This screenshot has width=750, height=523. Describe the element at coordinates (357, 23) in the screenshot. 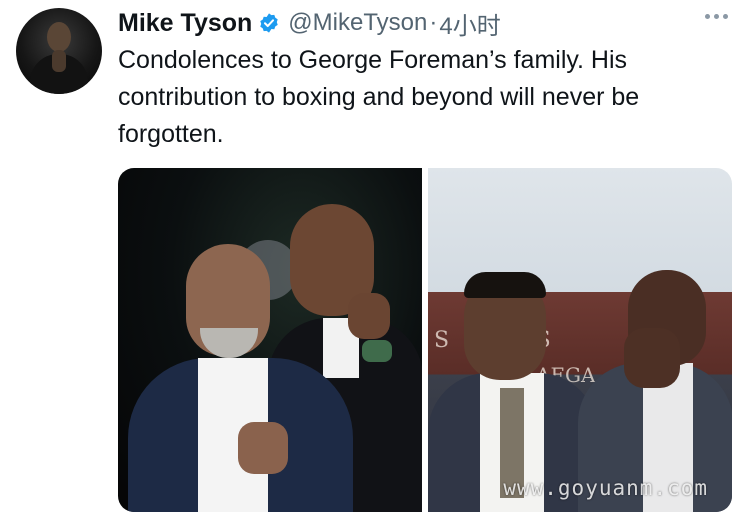

I see `author-handle: @MikeTyson` at that location.